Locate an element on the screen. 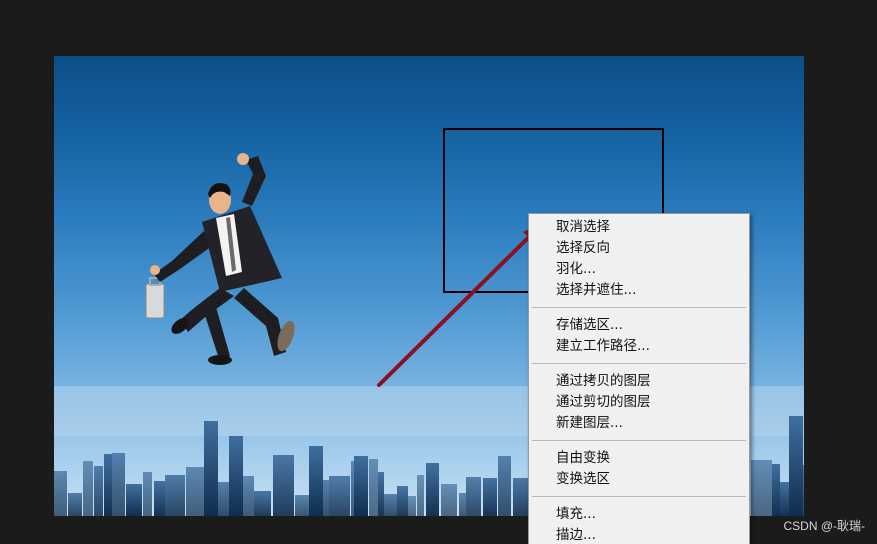 This screenshot has height=544, width=877. jumping-businessman is located at coordinates (220, 259).